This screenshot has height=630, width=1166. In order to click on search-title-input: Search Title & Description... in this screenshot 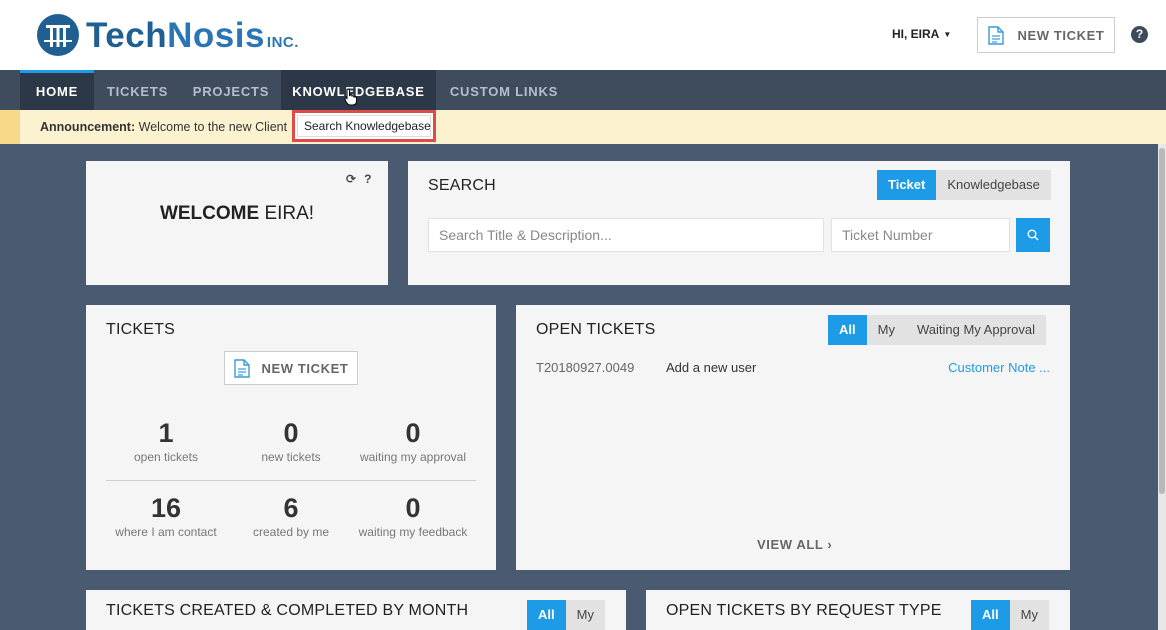, I will do `click(626, 235)`.